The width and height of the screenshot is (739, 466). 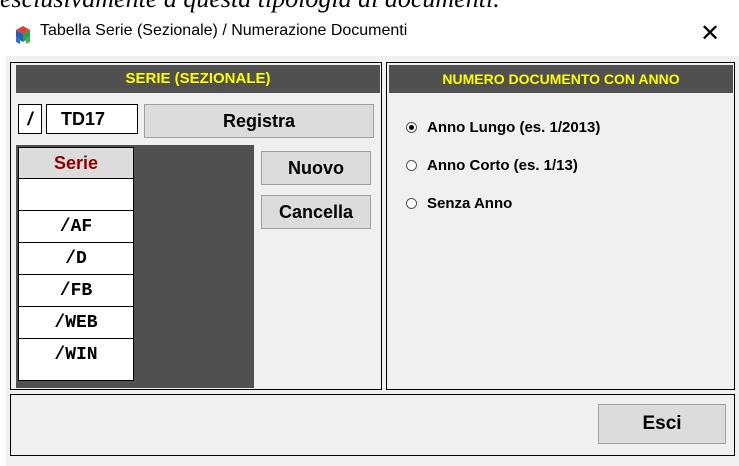 I want to click on series-header: SERIE (SEZIONALE), so click(x=198, y=79).